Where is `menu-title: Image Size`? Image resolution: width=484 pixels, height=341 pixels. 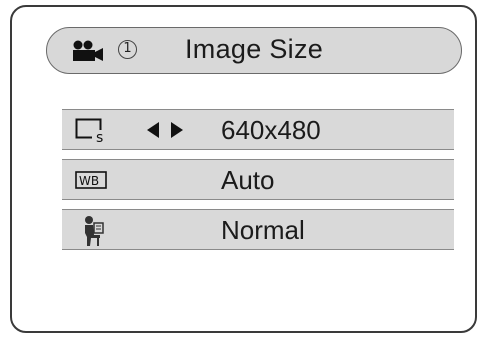
menu-title: Image Size is located at coordinates (254, 49).